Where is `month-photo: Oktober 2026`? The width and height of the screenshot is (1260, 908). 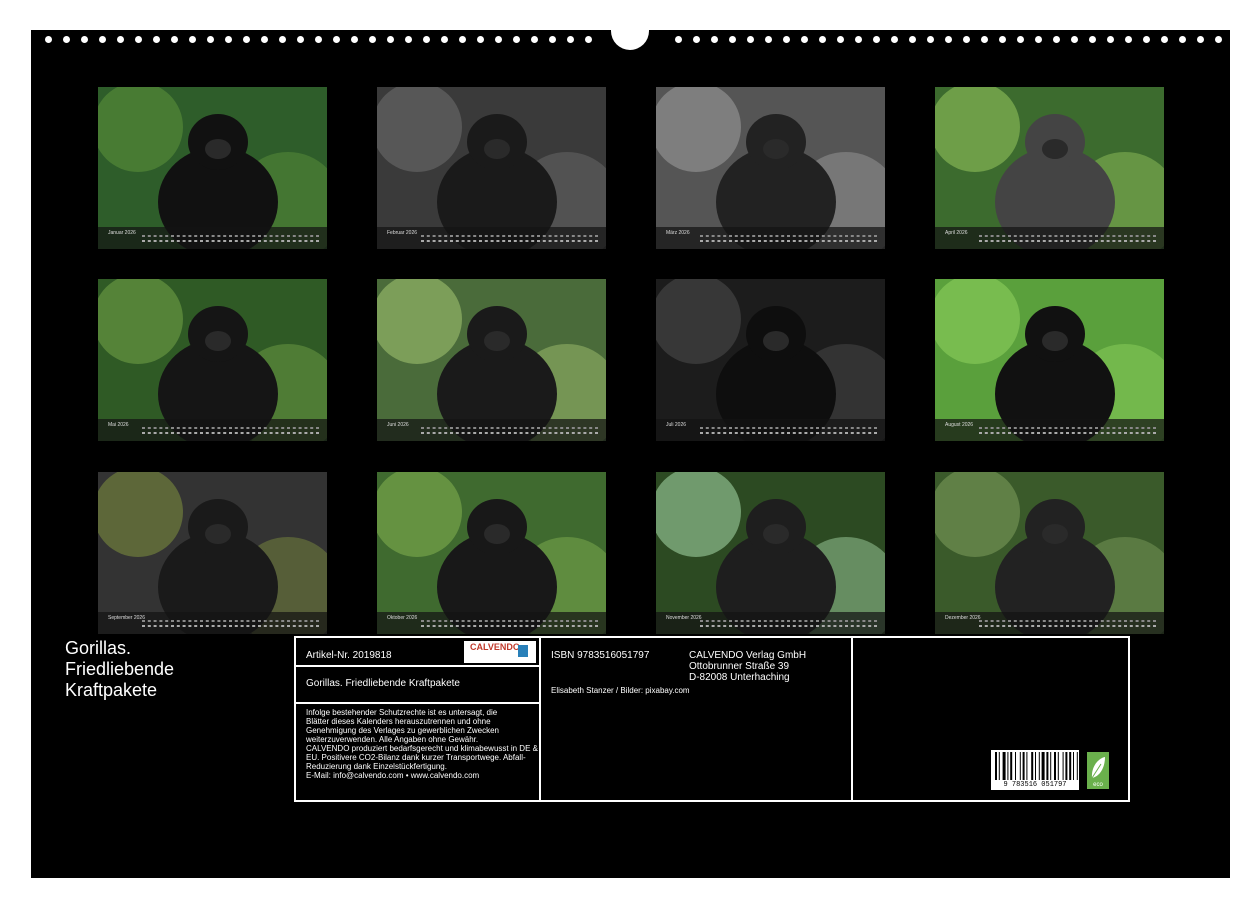
month-photo: Oktober 2026 is located at coordinates (491, 553).